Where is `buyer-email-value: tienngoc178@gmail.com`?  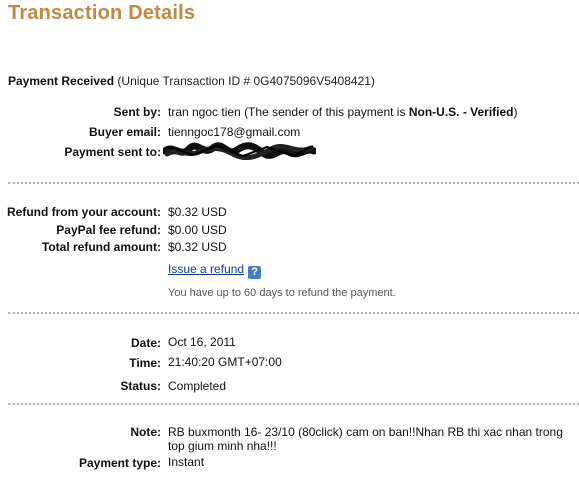
buyer-email-value: tienngoc178@gmail.com is located at coordinates (234, 132).